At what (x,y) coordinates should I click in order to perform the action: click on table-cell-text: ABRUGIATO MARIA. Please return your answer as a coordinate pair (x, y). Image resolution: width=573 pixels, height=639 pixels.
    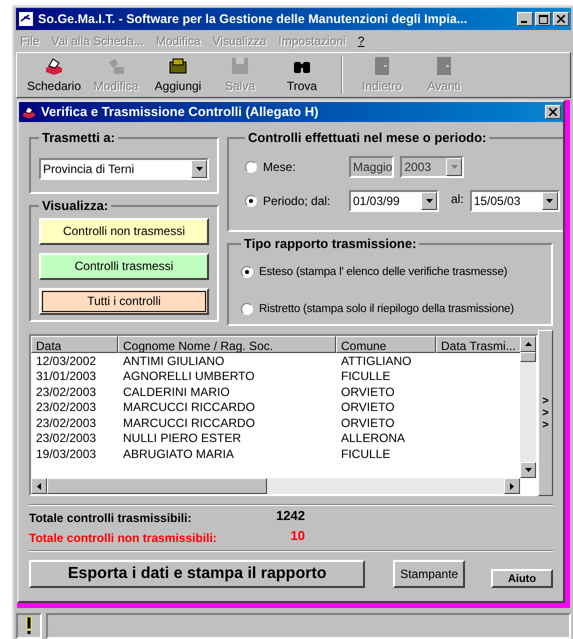
    Looking at the image, I should click on (178, 454).